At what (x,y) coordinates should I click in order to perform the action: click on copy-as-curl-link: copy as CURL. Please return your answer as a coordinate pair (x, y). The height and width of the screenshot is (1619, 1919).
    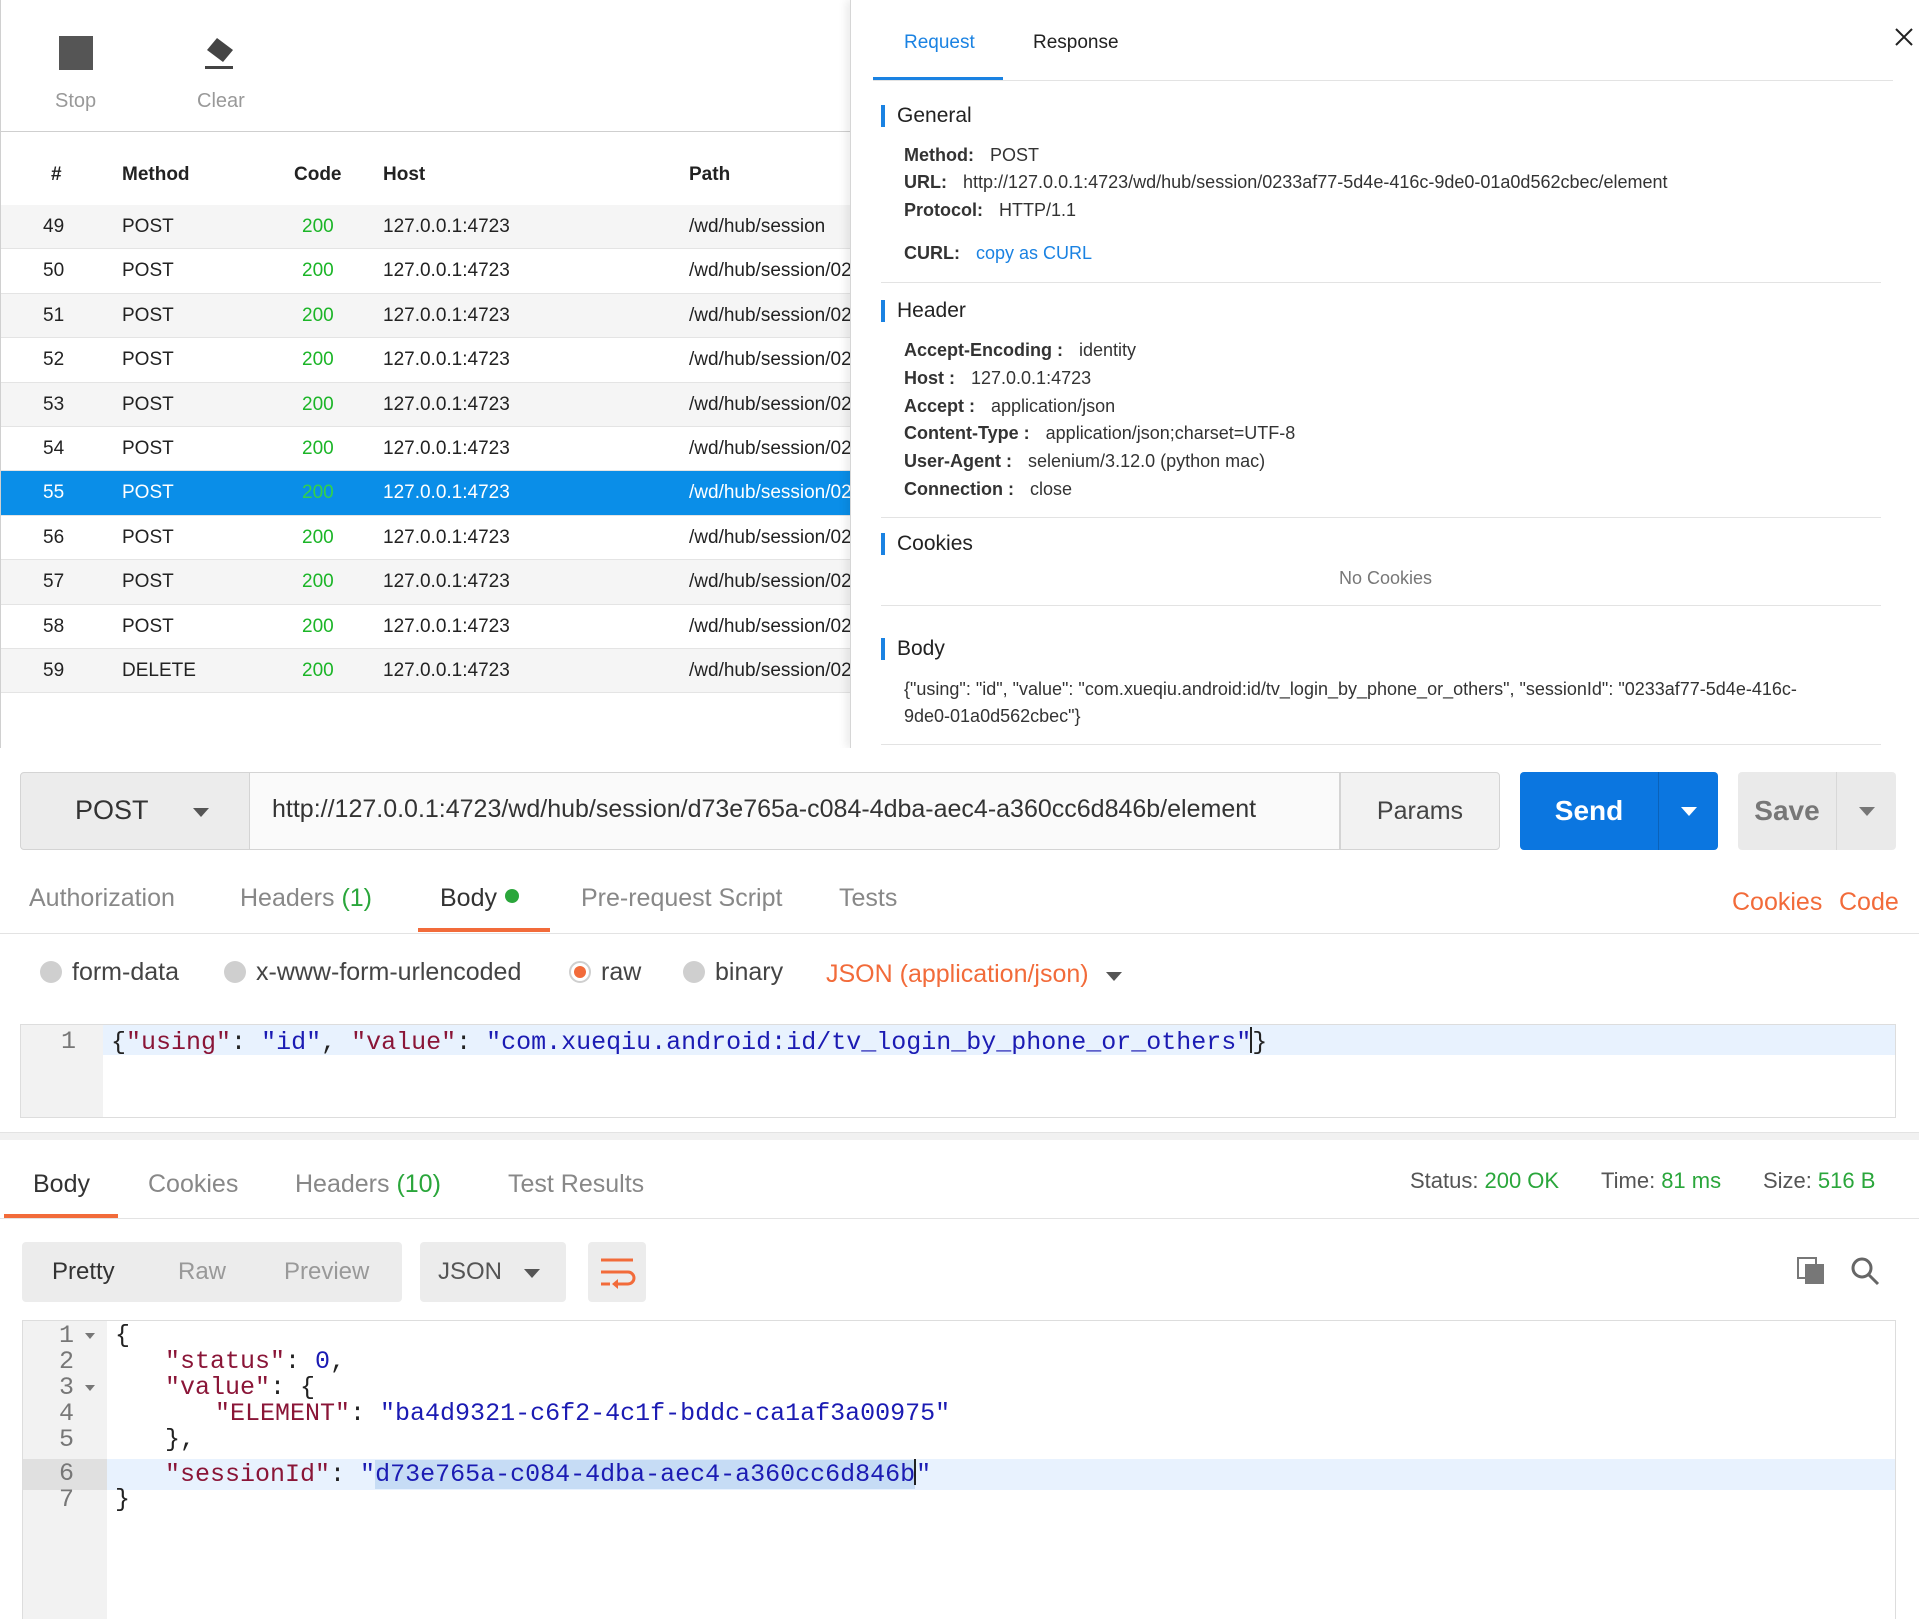
    Looking at the image, I should click on (1034, 253).